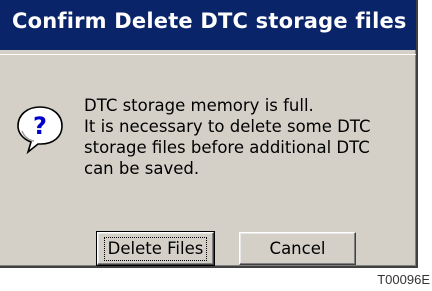 This screenshot has height=291, width=432. I want to click on question-icon: ?, so click(40, 130).